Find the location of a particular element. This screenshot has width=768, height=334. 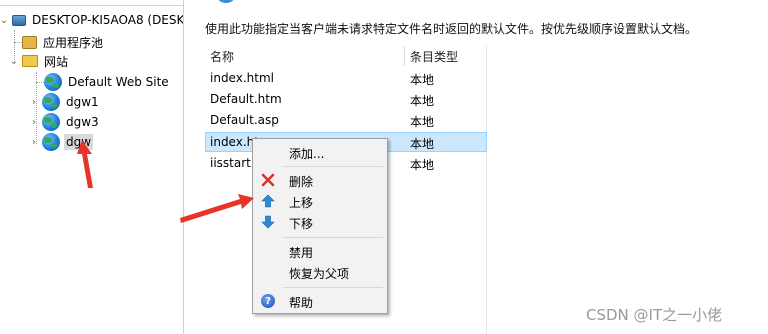

feature-icon is located at coordinates (226, 1).